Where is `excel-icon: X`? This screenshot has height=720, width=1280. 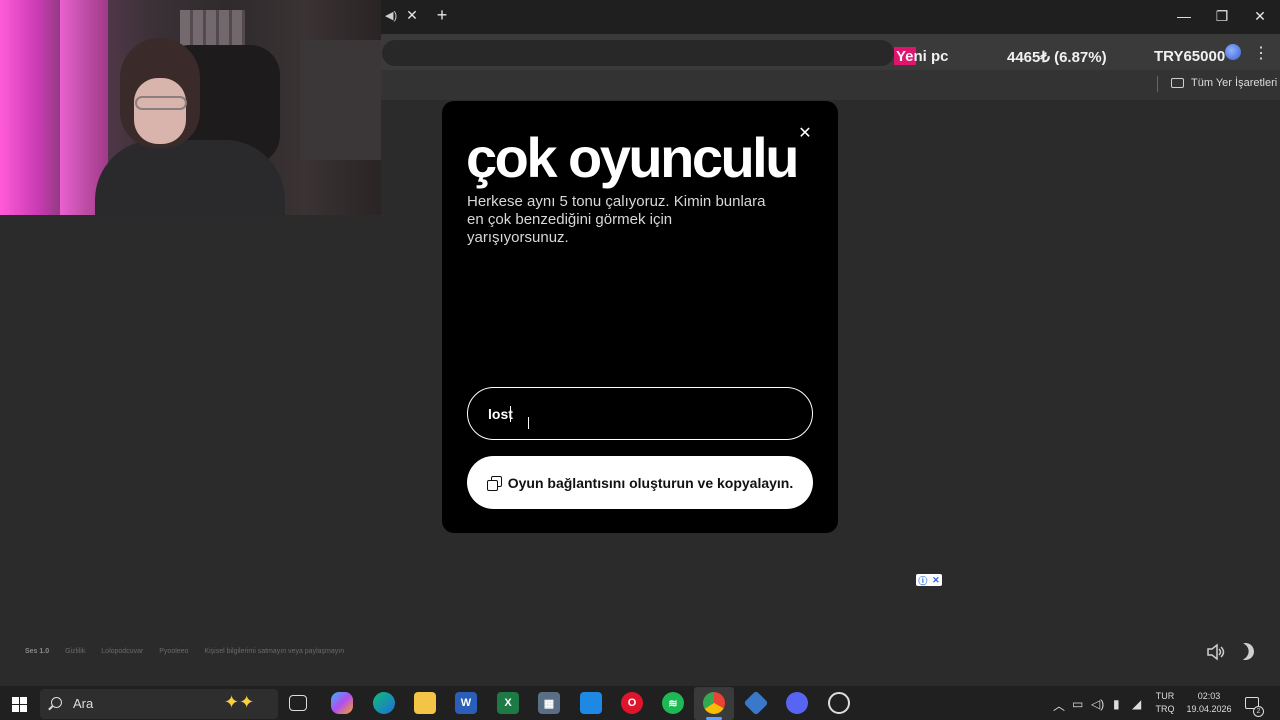 excel-icon: X is located at coordinates (508, 703).